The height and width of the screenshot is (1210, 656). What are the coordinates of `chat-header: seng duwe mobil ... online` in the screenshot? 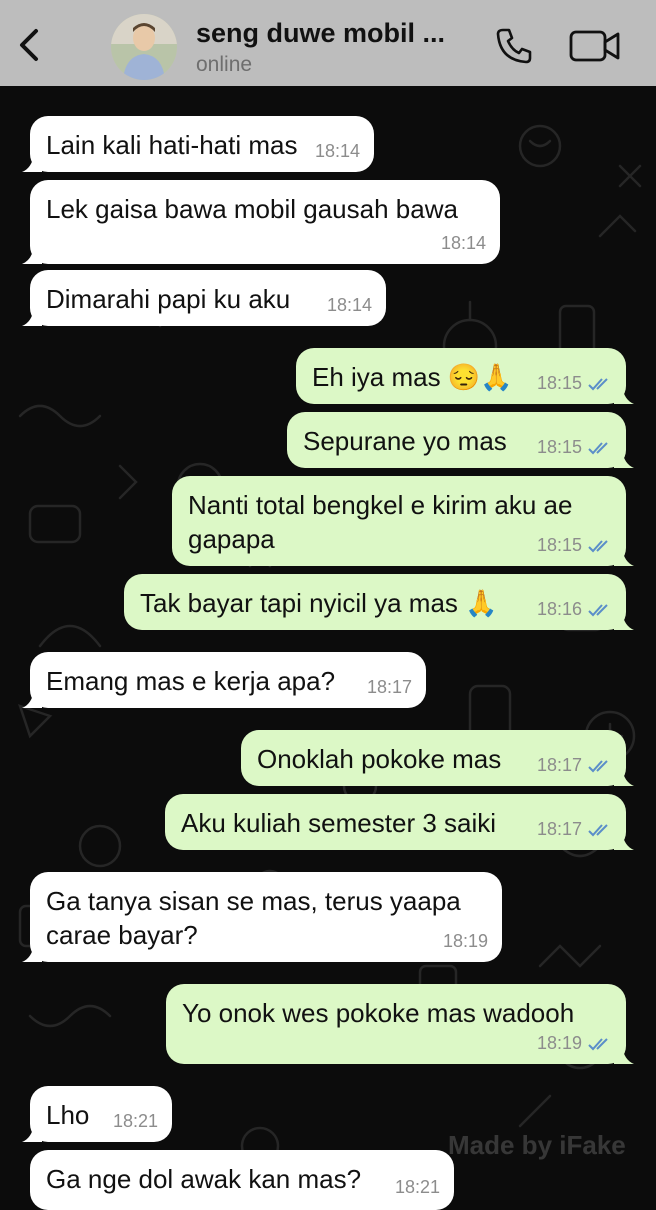 It's located at (328, 43).